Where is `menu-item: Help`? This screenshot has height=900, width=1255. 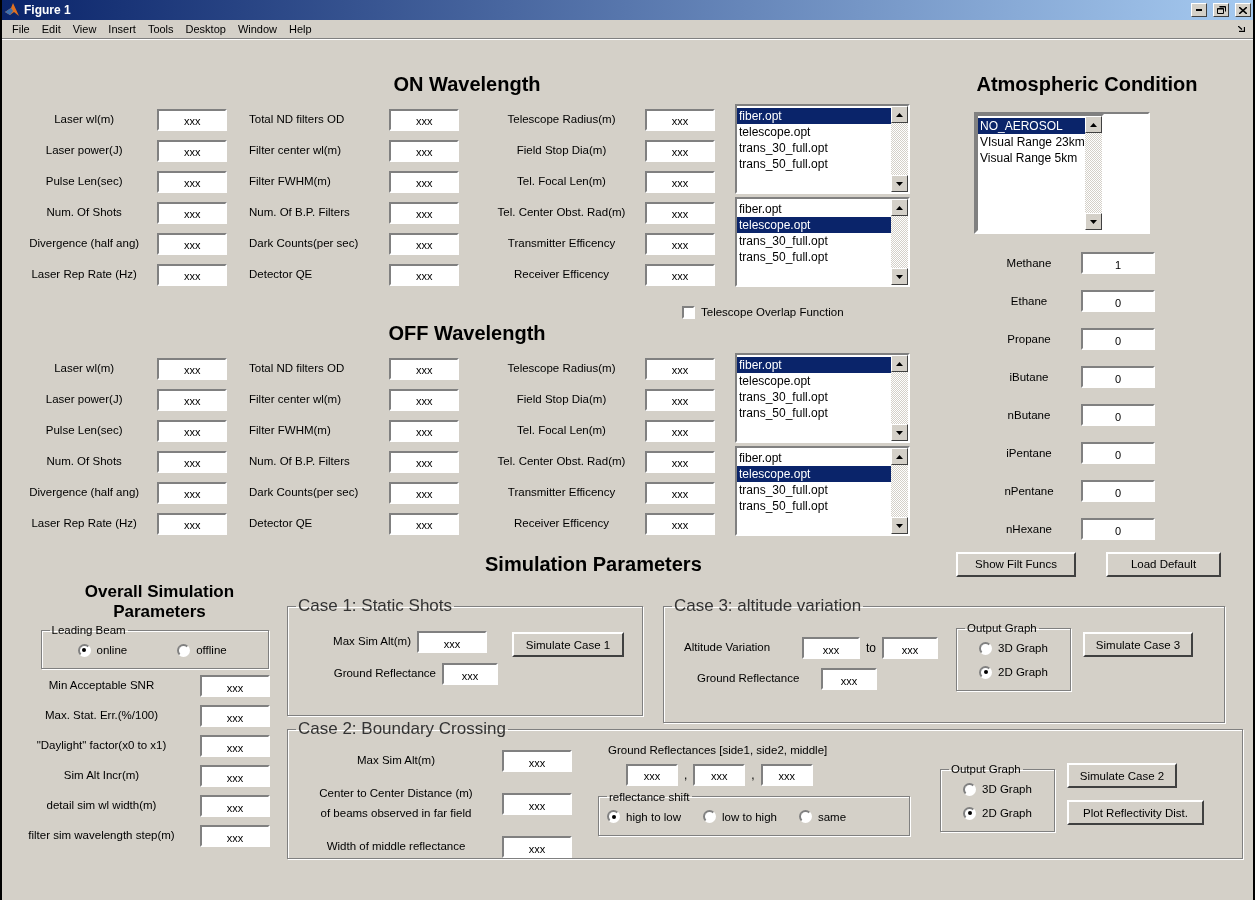
menu-item: Help is located at coordinates (300, 29).